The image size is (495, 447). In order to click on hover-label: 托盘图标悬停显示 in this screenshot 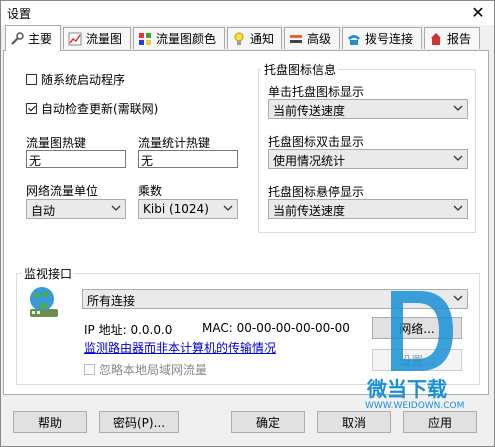, I will do `click(316, 192)`.